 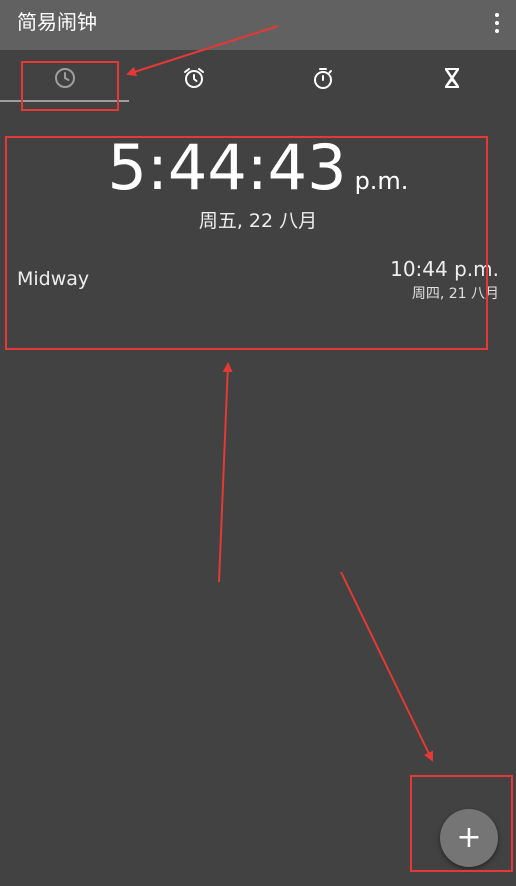 I want to click on tab-alarm, so click(x=193, y=77).